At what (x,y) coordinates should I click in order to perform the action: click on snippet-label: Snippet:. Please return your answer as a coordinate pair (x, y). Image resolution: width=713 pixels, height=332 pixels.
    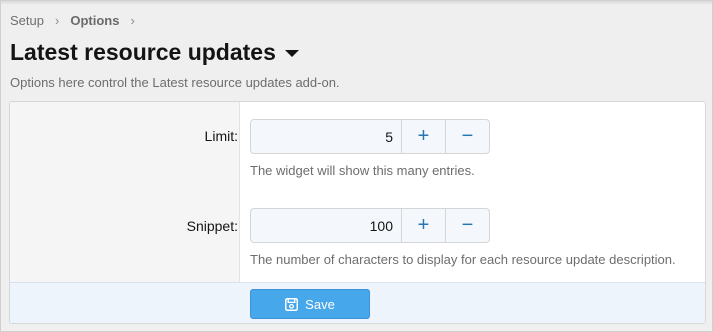
    Looking at the image, I should click on (212, 226).